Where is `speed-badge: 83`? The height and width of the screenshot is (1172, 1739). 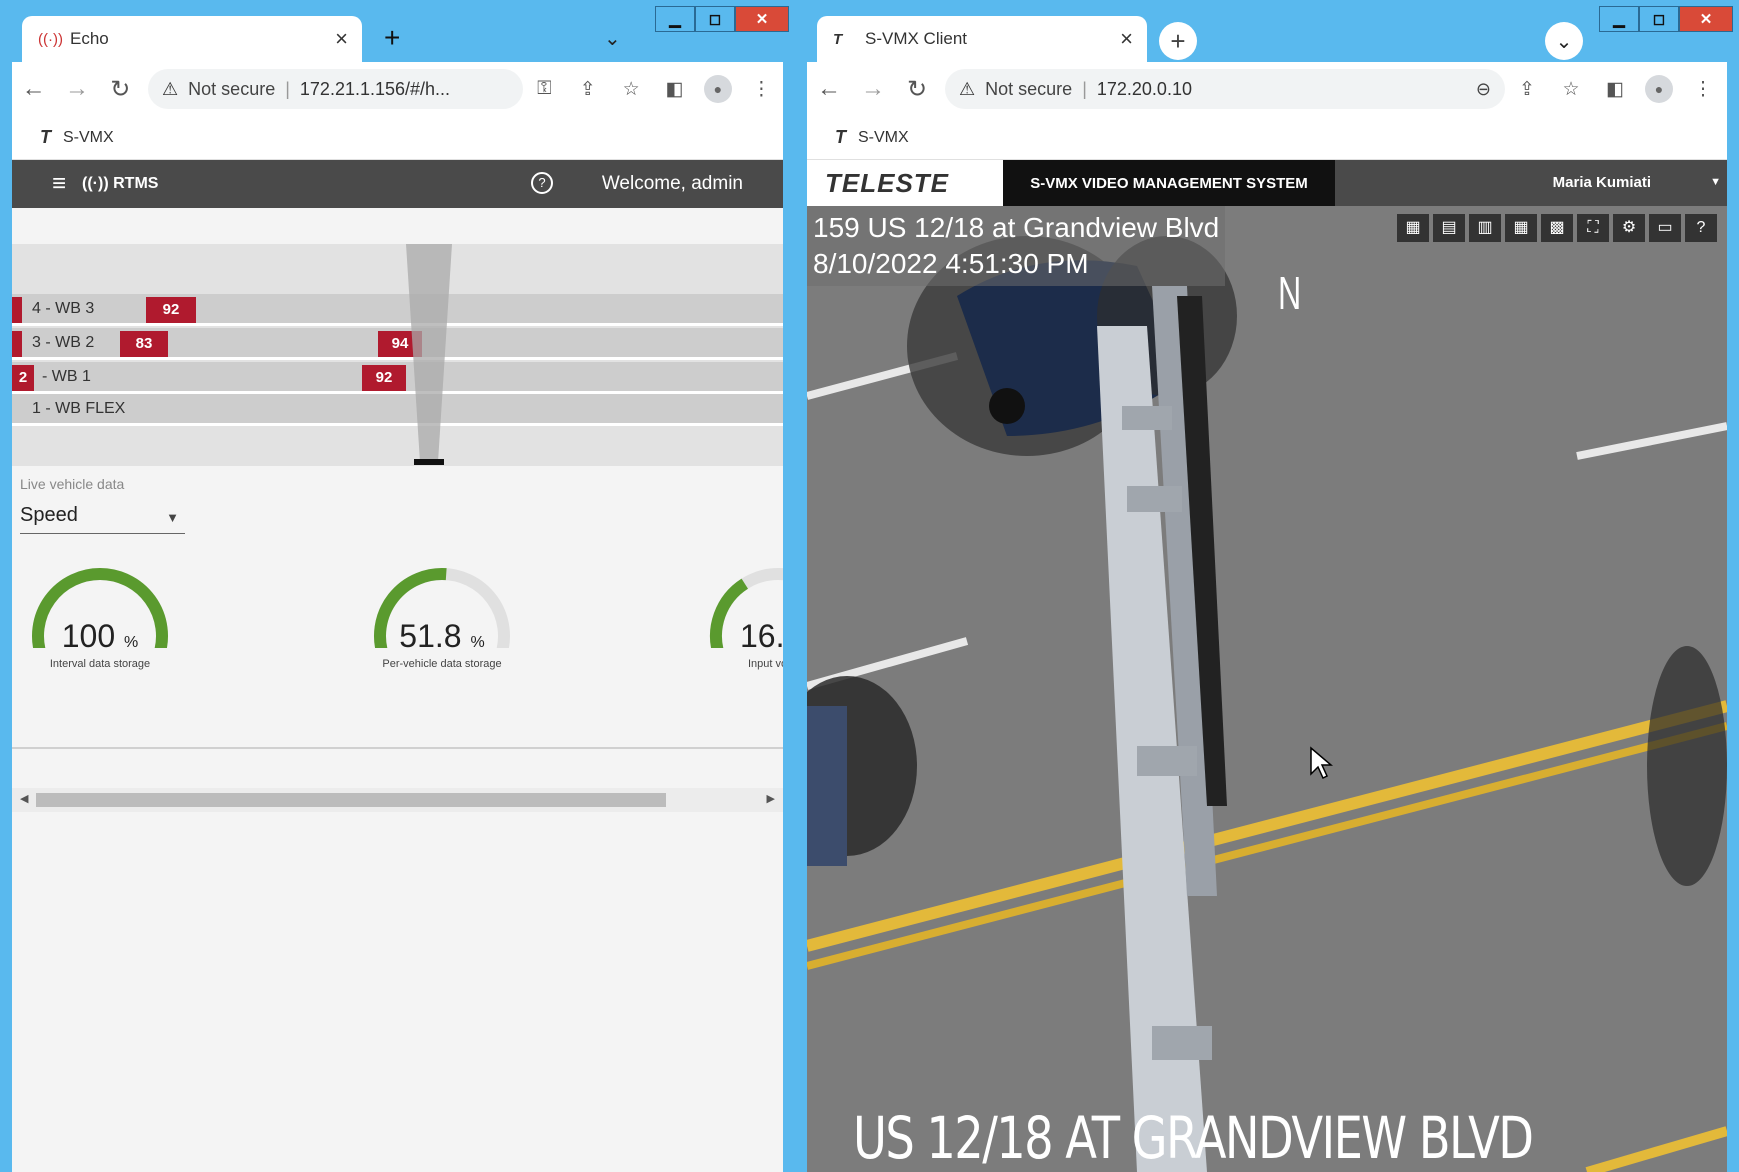
speed-badge: 83 is located at coordinates (144, 344).